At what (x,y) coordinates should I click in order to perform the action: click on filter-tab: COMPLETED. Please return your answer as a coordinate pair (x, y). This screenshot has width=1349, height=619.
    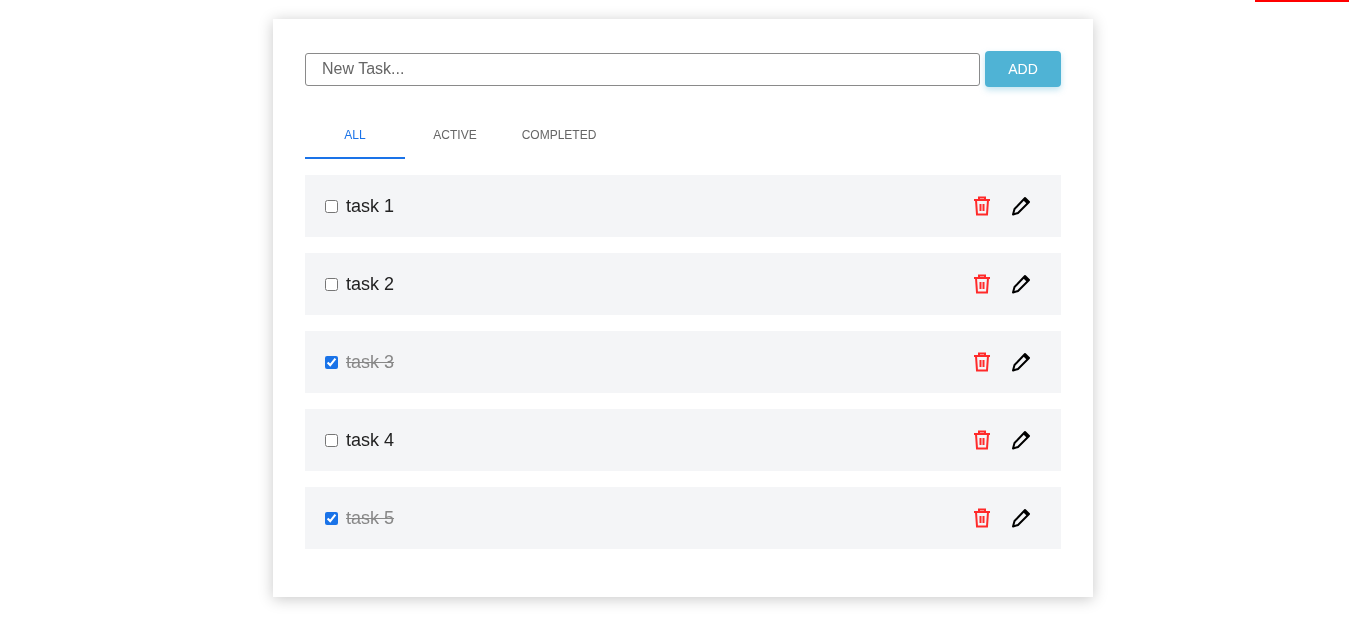
    Looking at the image, I should click on (559, 136).